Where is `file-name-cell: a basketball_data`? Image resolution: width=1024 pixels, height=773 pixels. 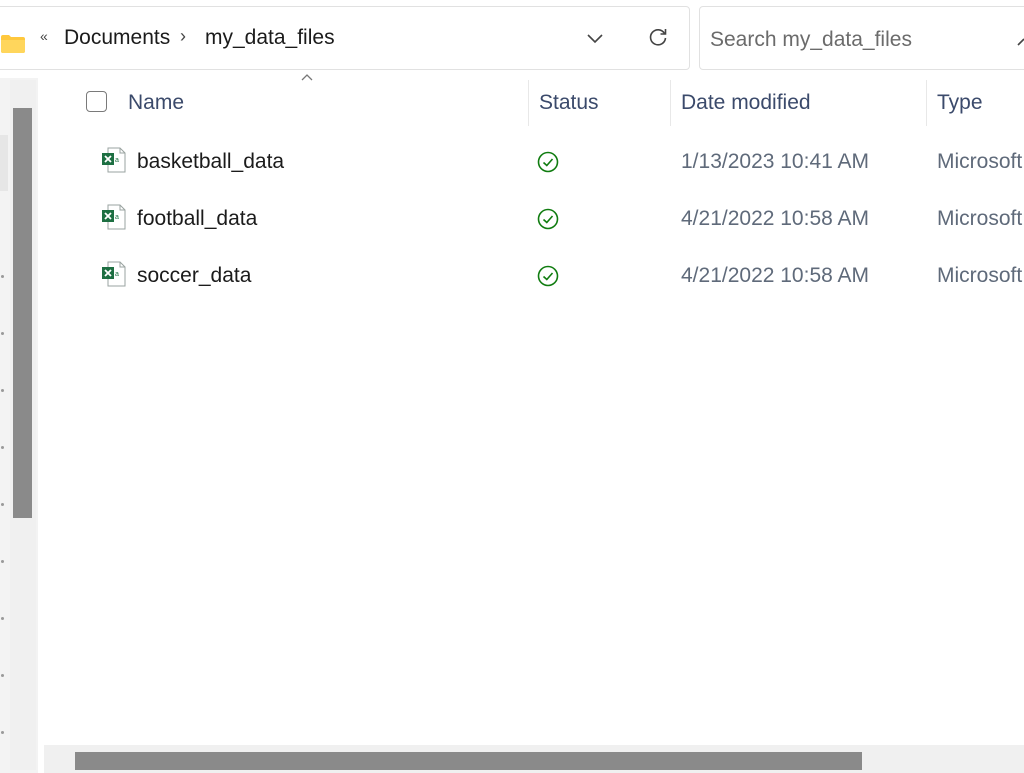 file-name-cell: a basketball_data is located at coordinates (193, 162).